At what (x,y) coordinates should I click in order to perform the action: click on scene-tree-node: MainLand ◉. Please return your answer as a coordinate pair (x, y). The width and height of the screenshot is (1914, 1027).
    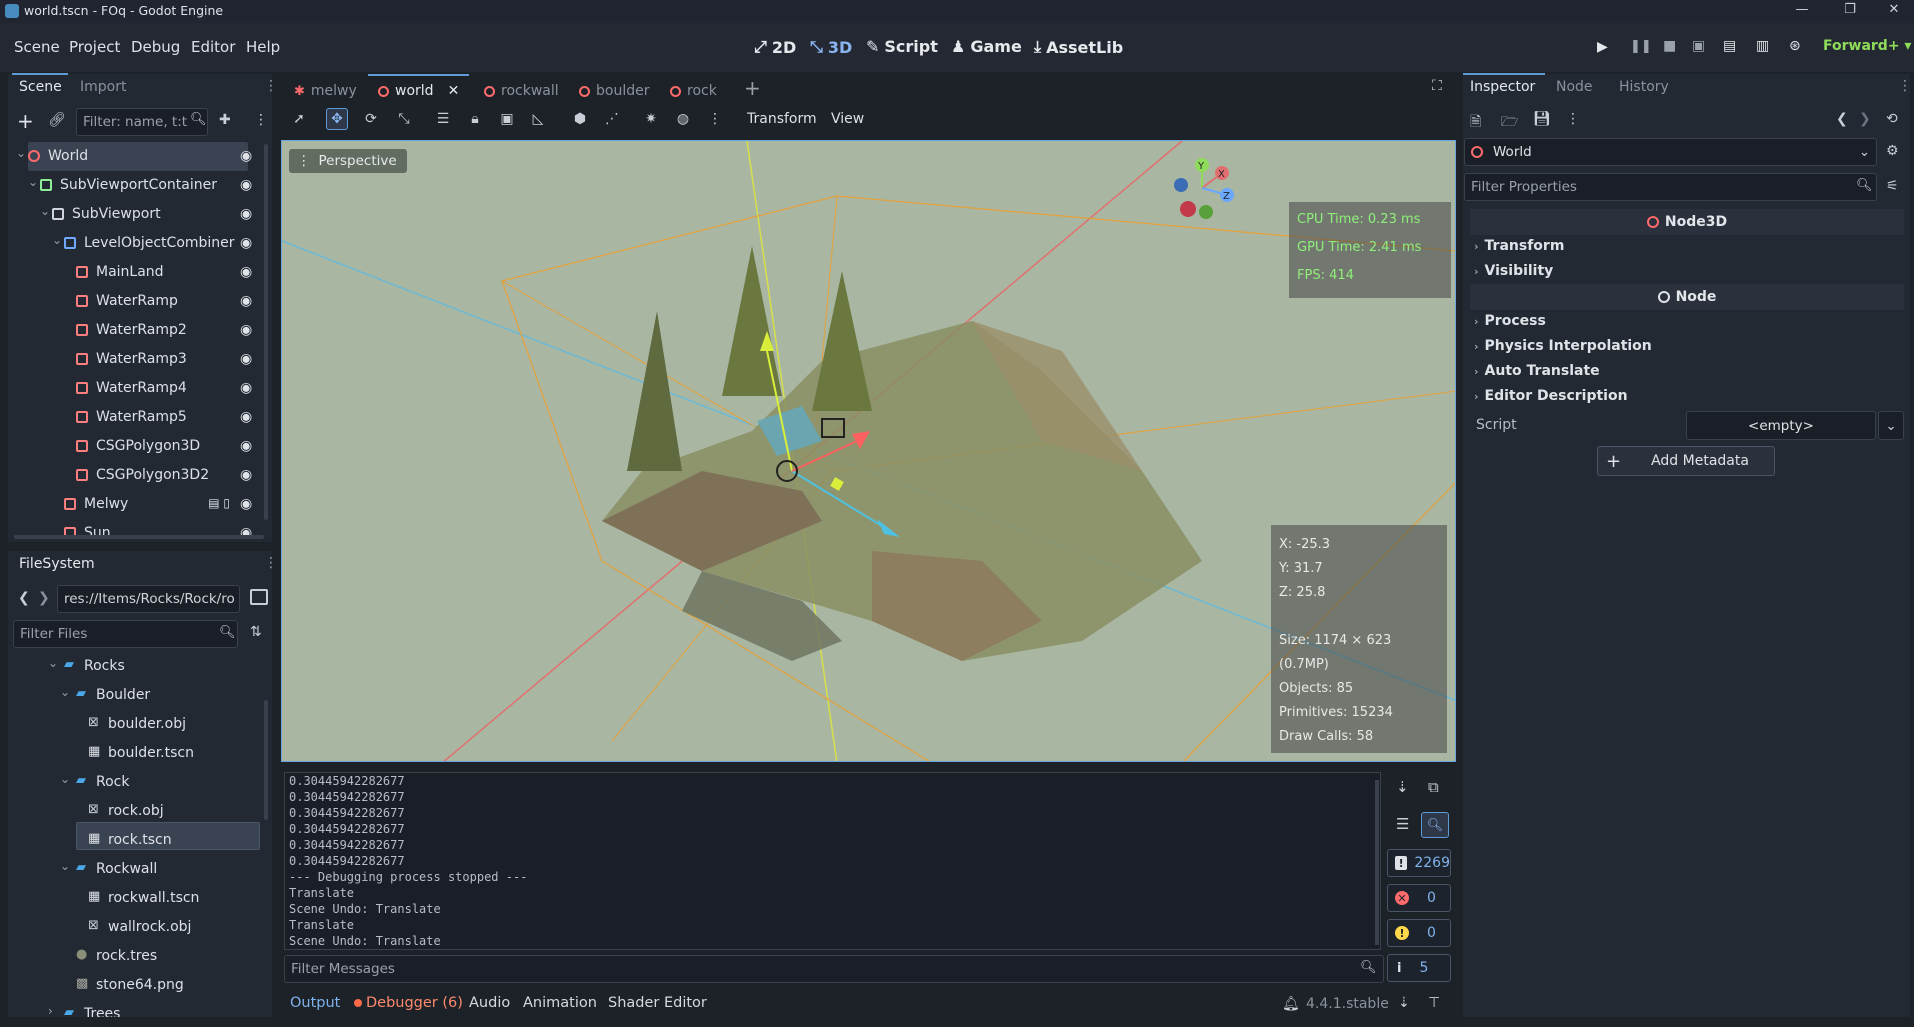
    Looking at the image, I should click on (138, 272).